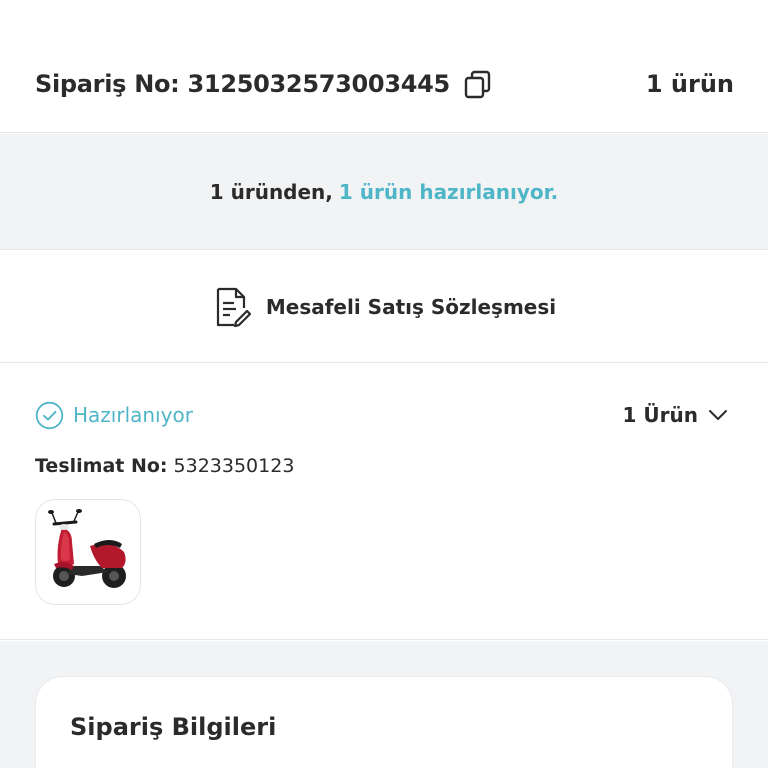 This screenshot has width=768, height=768. Describe the element at coordinates (173, 727) in the screenshot. I see `order-info-title: Sipariş Bilgileri` at that location.